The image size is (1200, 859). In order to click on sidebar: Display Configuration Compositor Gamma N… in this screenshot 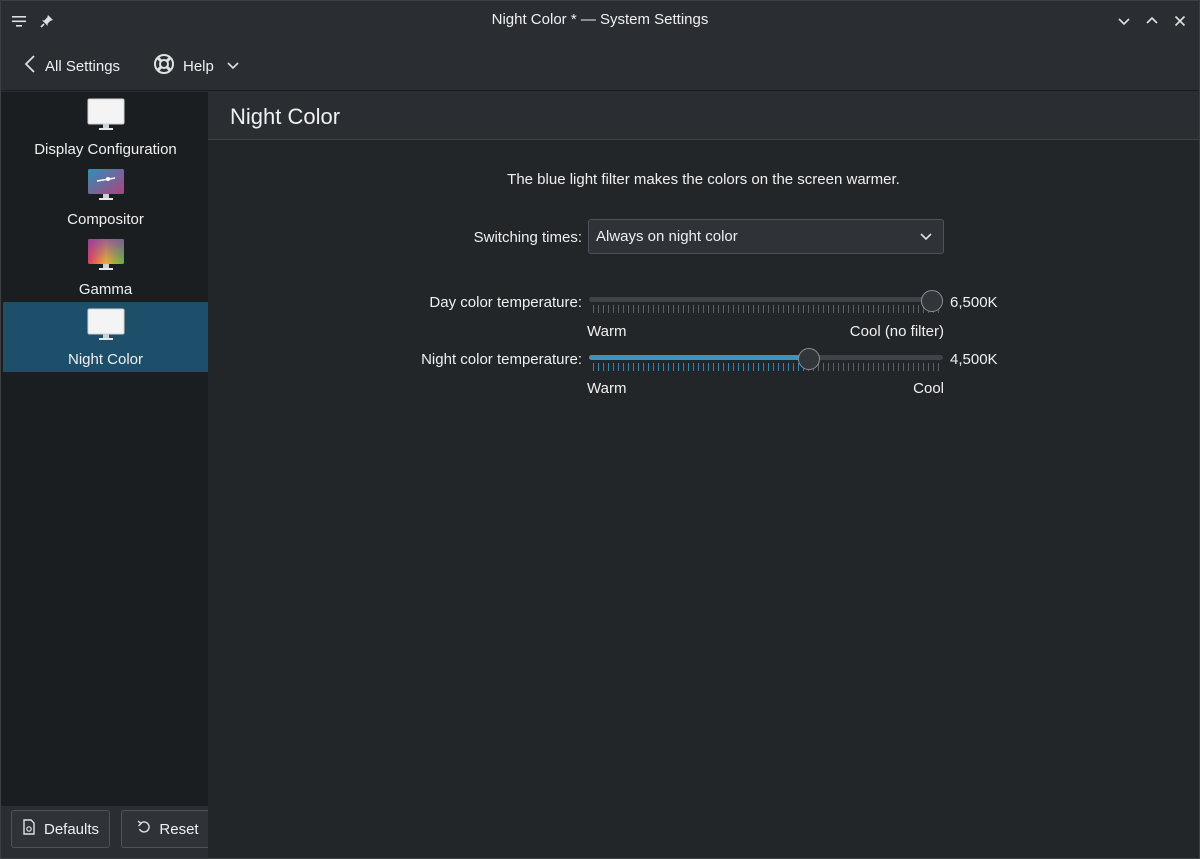, I will do `click(104, 449)`.